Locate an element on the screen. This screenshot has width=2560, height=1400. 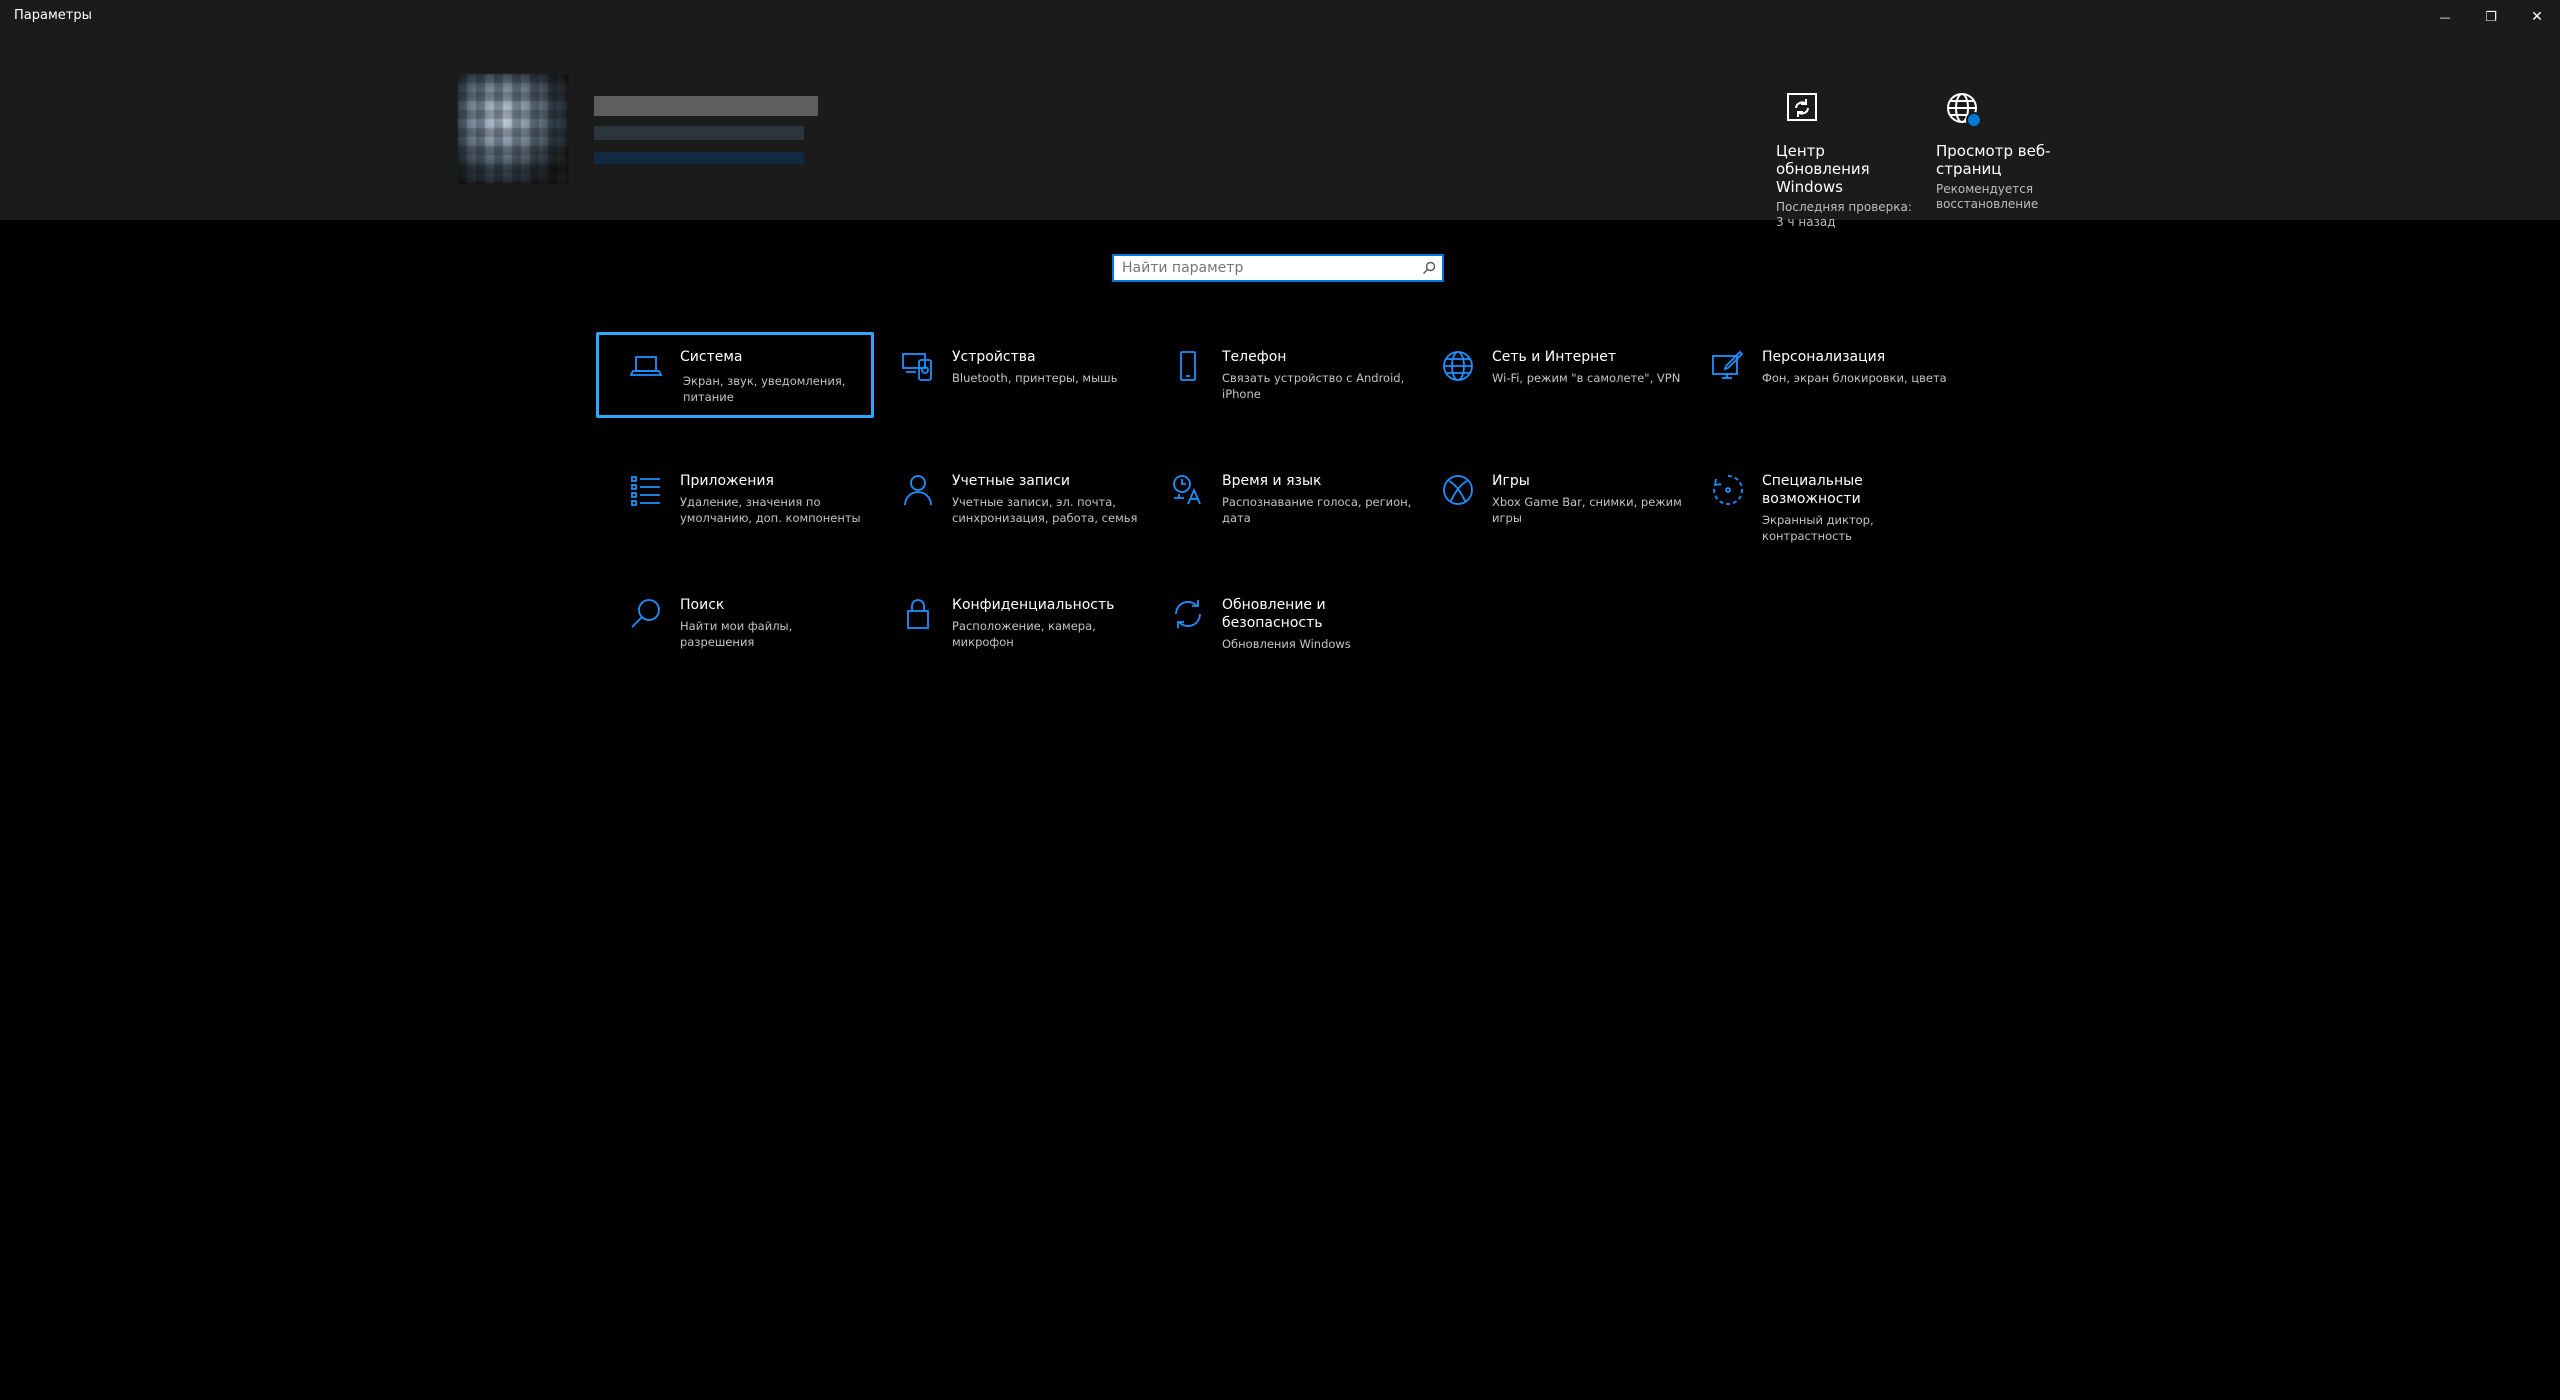
close-icon: ✕ is located at coordinates (2537, 17).